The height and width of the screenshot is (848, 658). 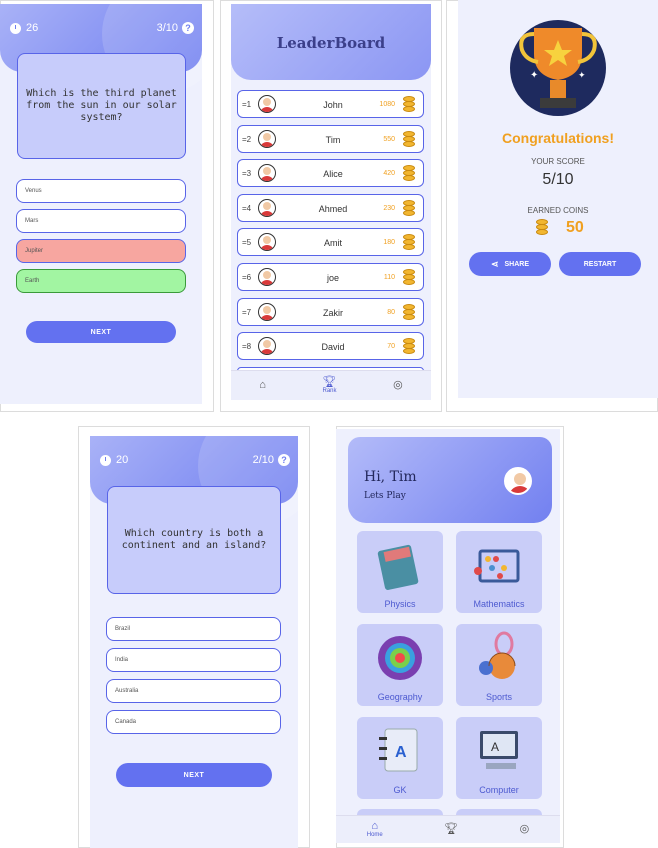 I want to click on rank: =8, so click(x=247, y=347).